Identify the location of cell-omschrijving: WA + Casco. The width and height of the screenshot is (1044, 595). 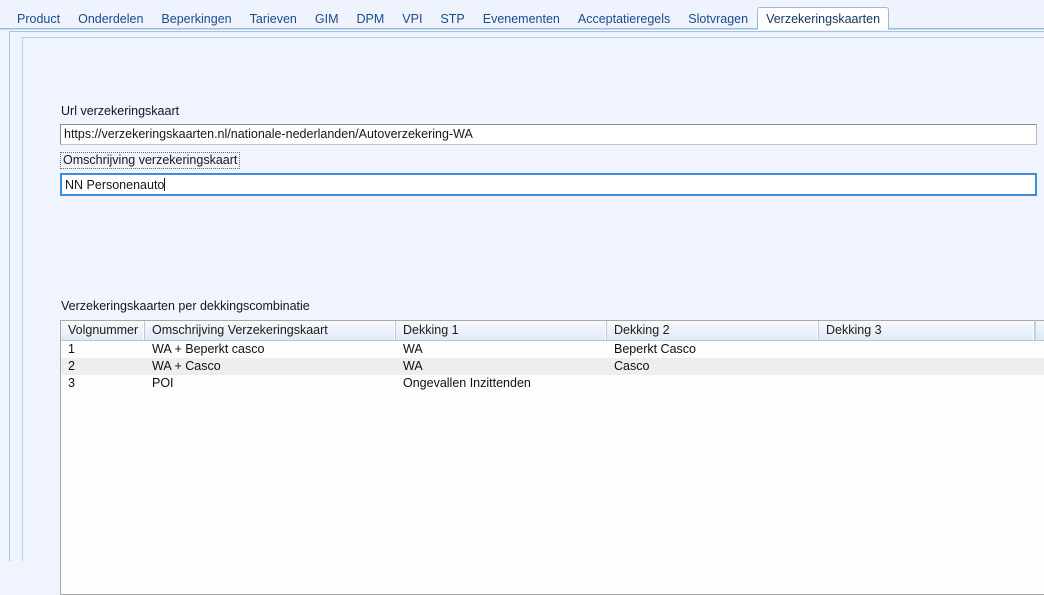
(186, 366).